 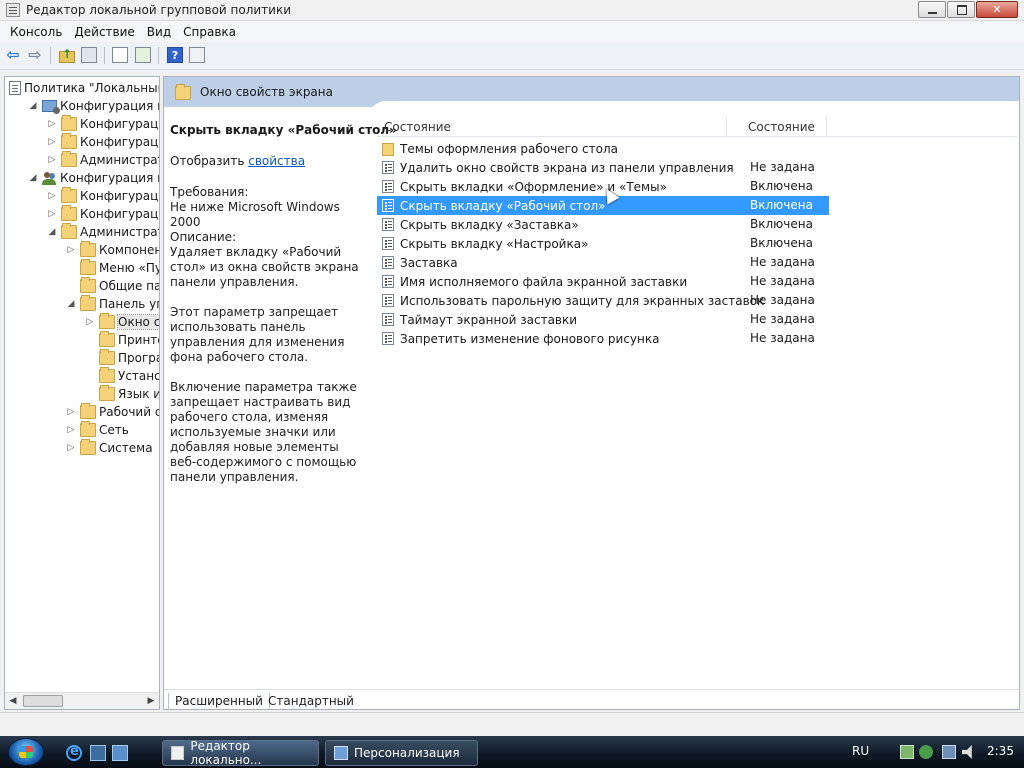 I want to click on minimize-button, so click(x=932, y=9).